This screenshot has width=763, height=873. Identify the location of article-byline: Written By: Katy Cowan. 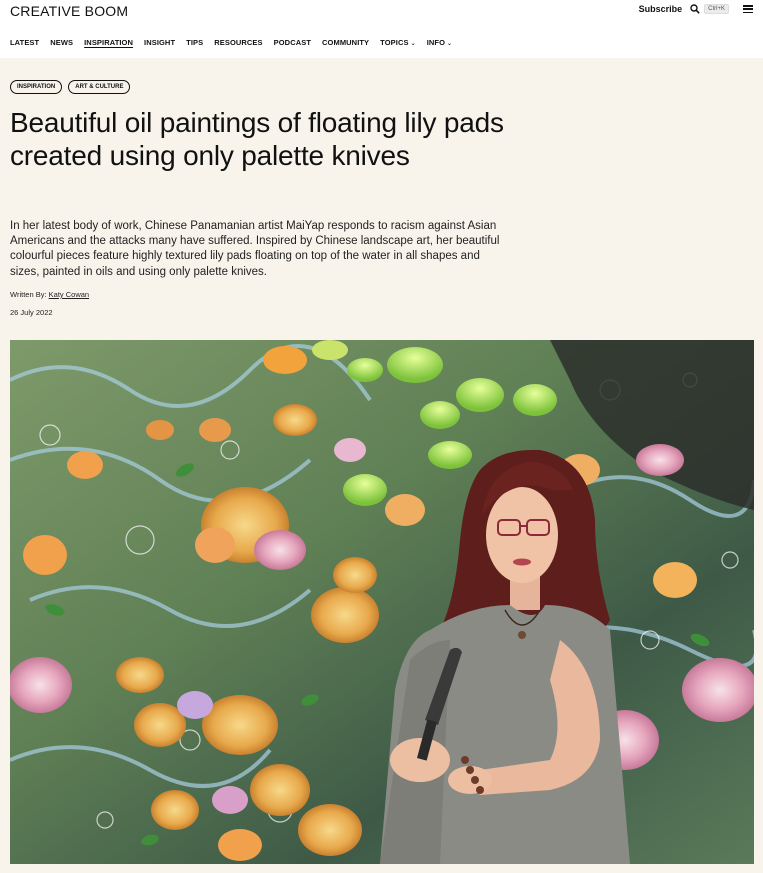
(49, 294).